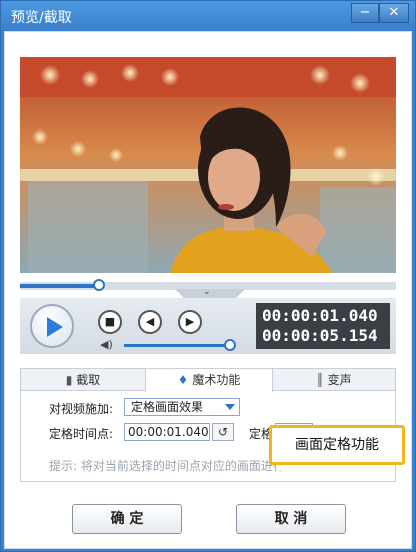 The height and width of the screenshot is (552, 416). I want to click on time-display: 00:00:01.040 00:00:05.154, so click(323, 326).